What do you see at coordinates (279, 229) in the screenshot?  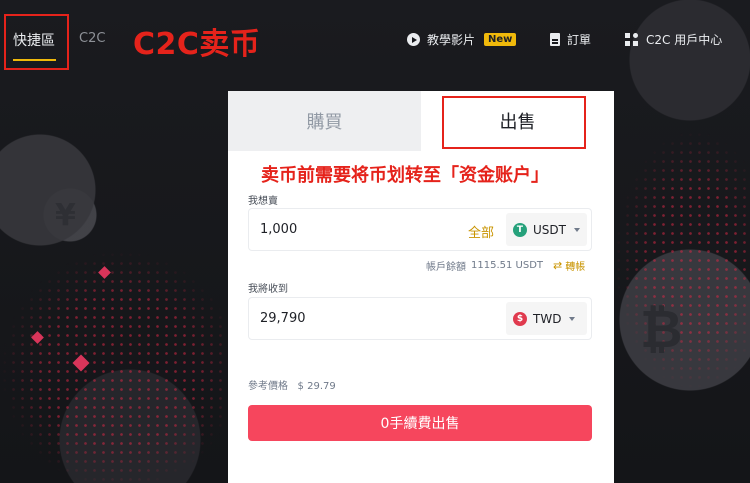 I see `sell-amount-value: 1,000` at bounding box center [279, 229].